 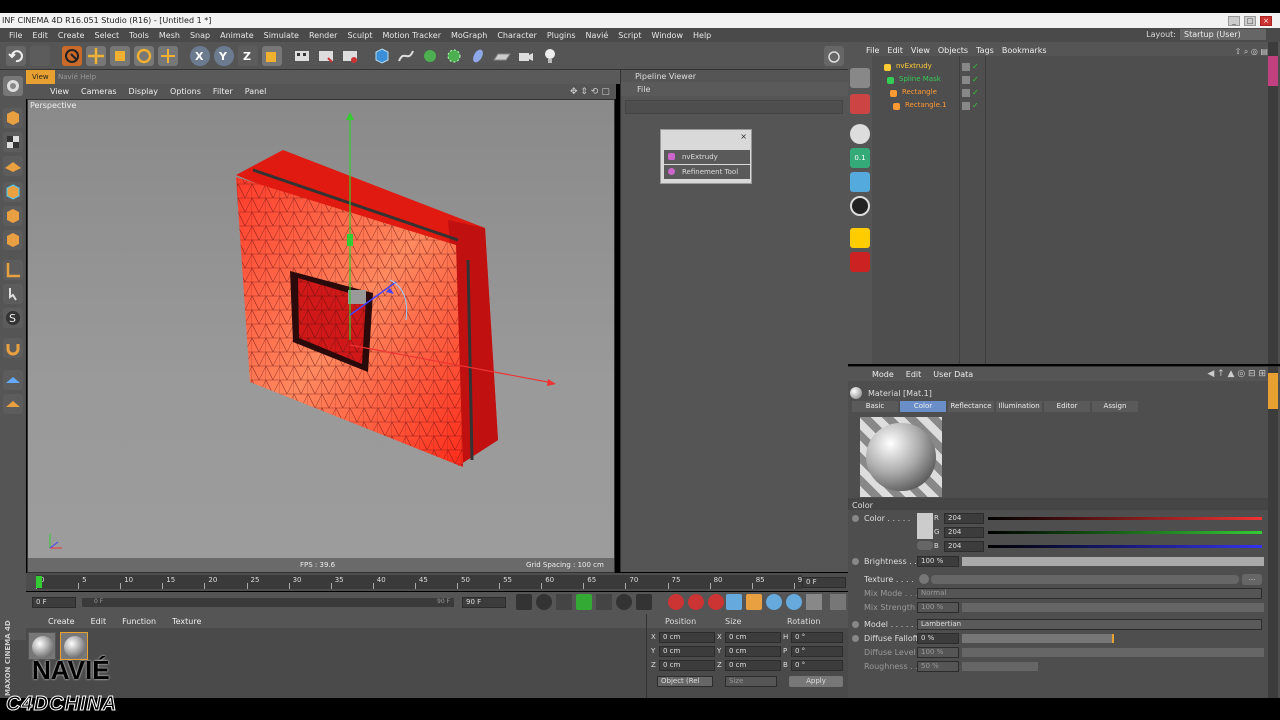 I want to click on attr-tab: Reflectance, so click(x=971, y=406).